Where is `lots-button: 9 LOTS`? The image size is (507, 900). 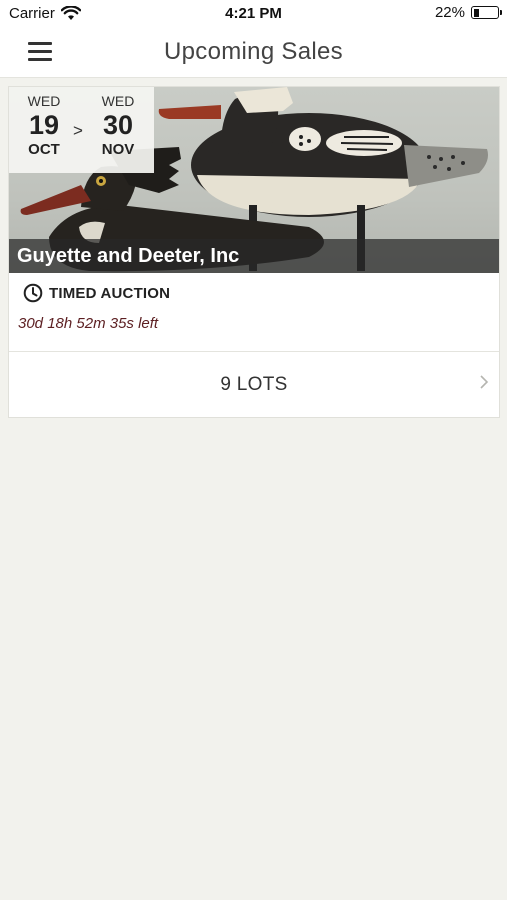
lots-button: 9 LOTS is located at coordinates (254, 384).